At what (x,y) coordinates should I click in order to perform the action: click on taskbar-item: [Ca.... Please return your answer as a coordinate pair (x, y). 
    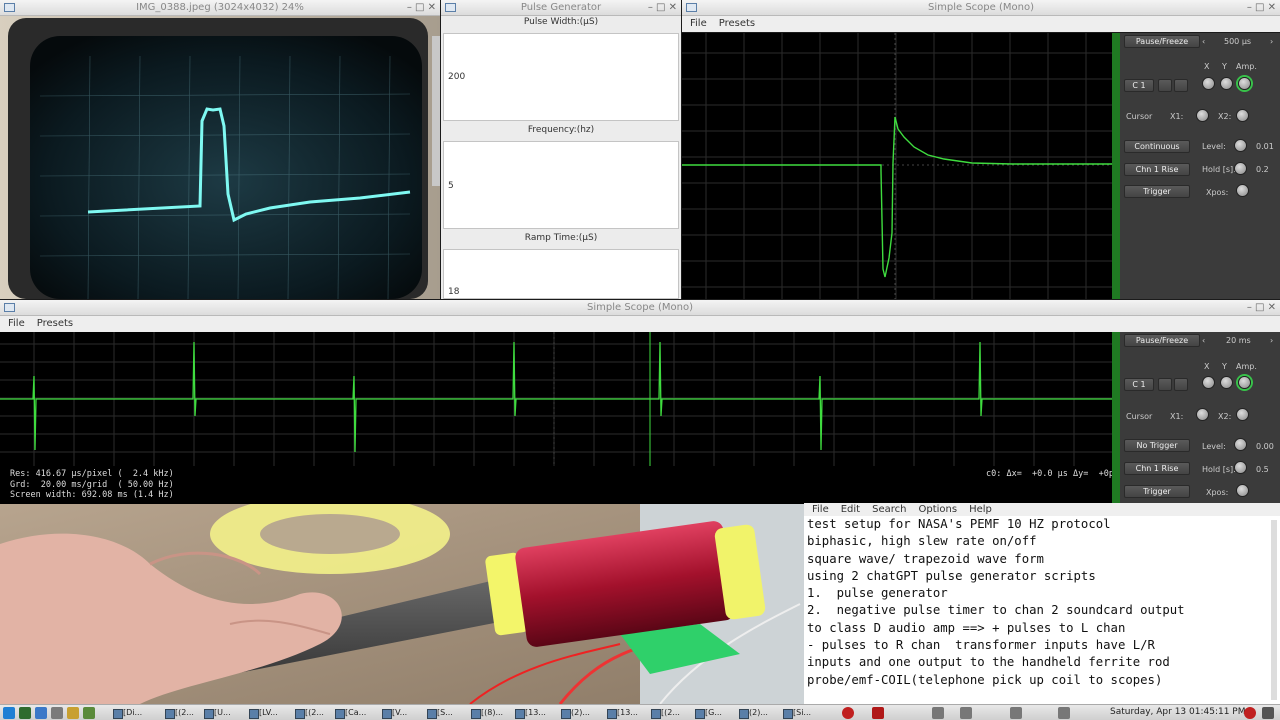
    Looking at the image, I should click on (350, 713).